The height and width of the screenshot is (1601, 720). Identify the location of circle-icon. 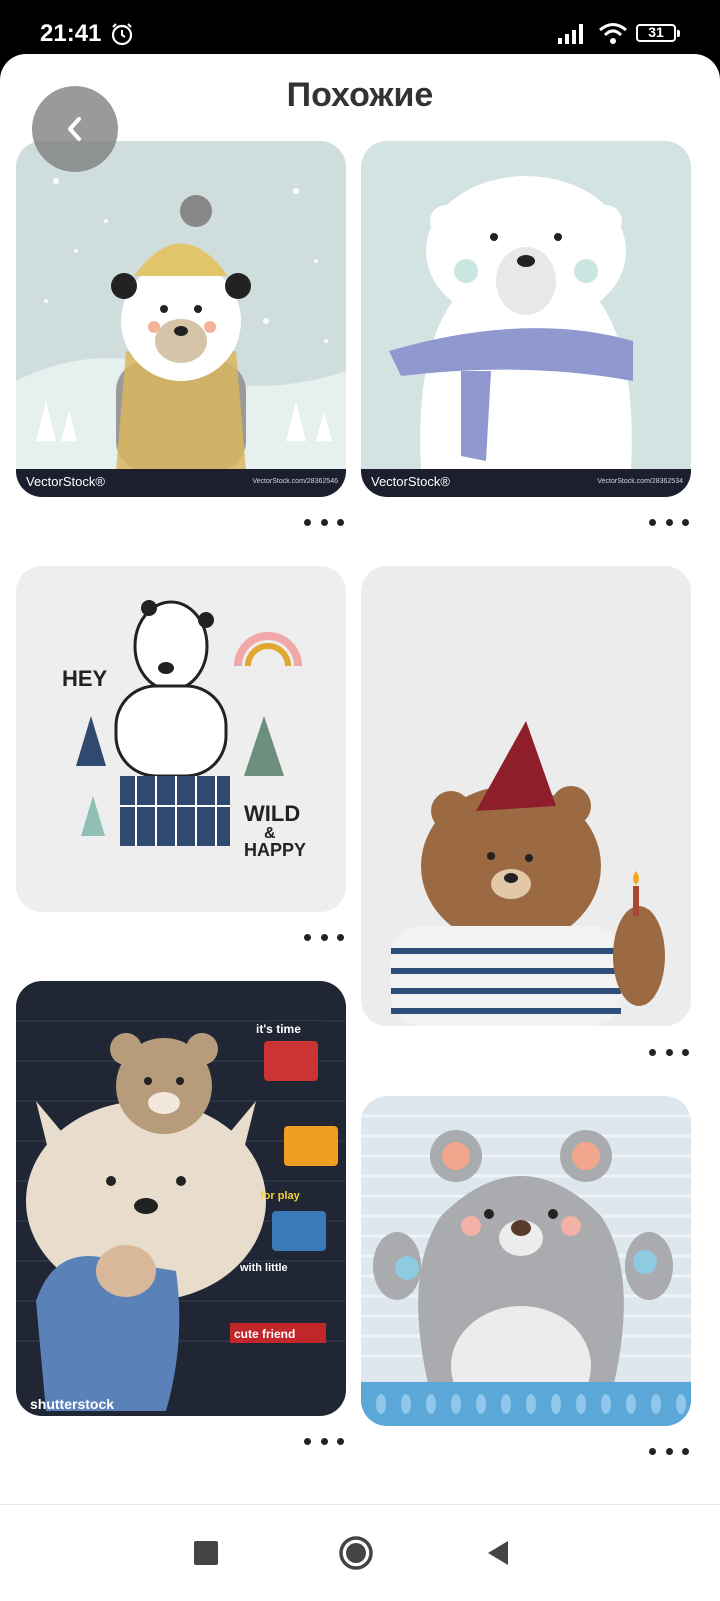
(356, 1553).